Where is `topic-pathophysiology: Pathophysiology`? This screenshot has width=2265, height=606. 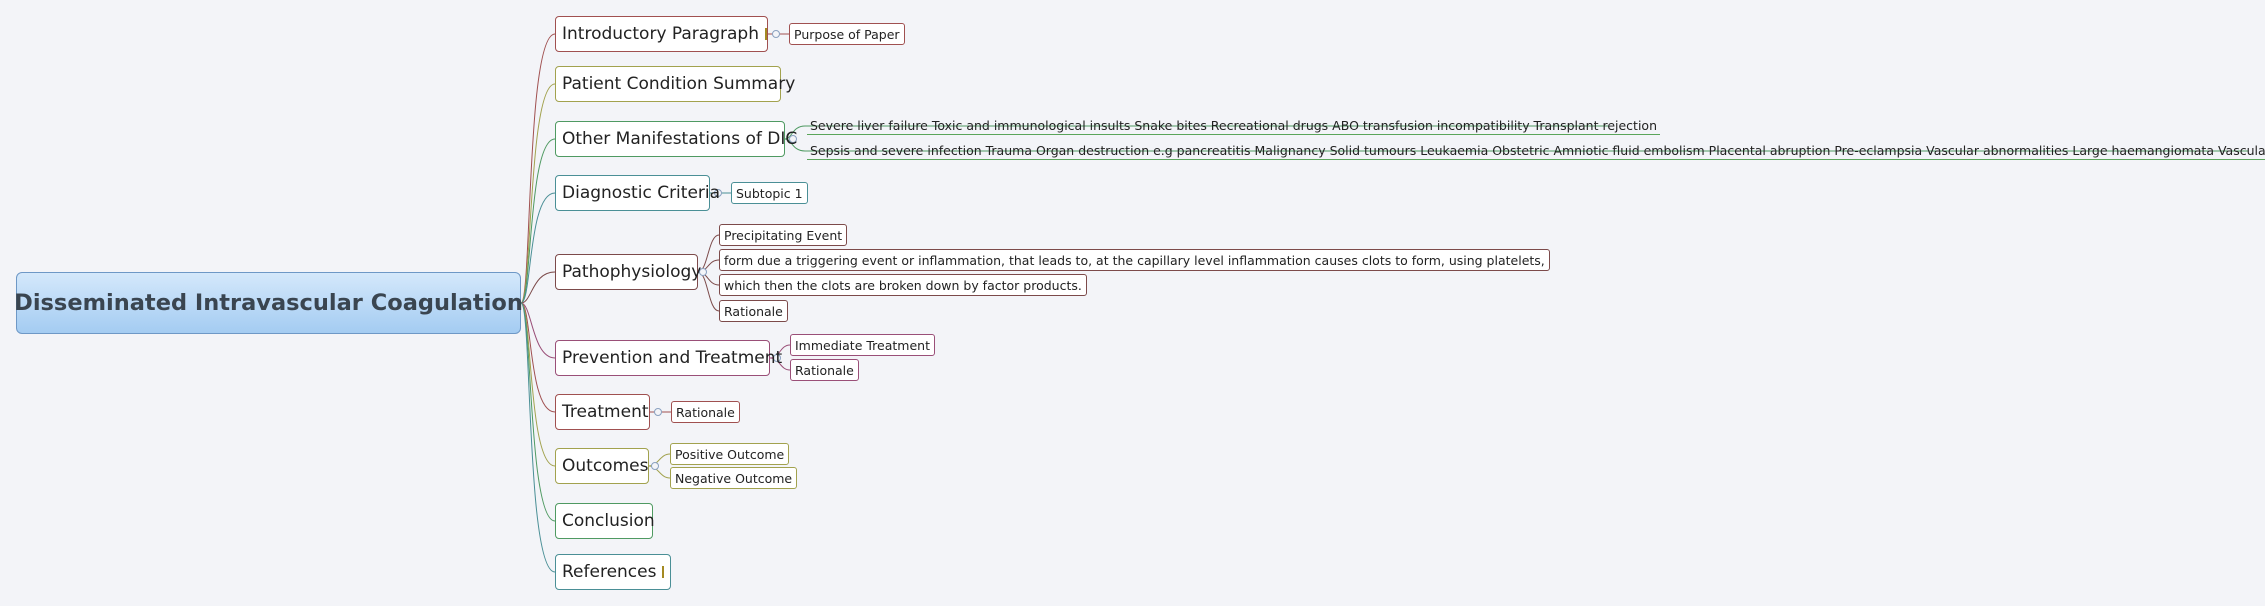
topic-pathophysiology: Pathophysiology is located at coordinates (628, 272).